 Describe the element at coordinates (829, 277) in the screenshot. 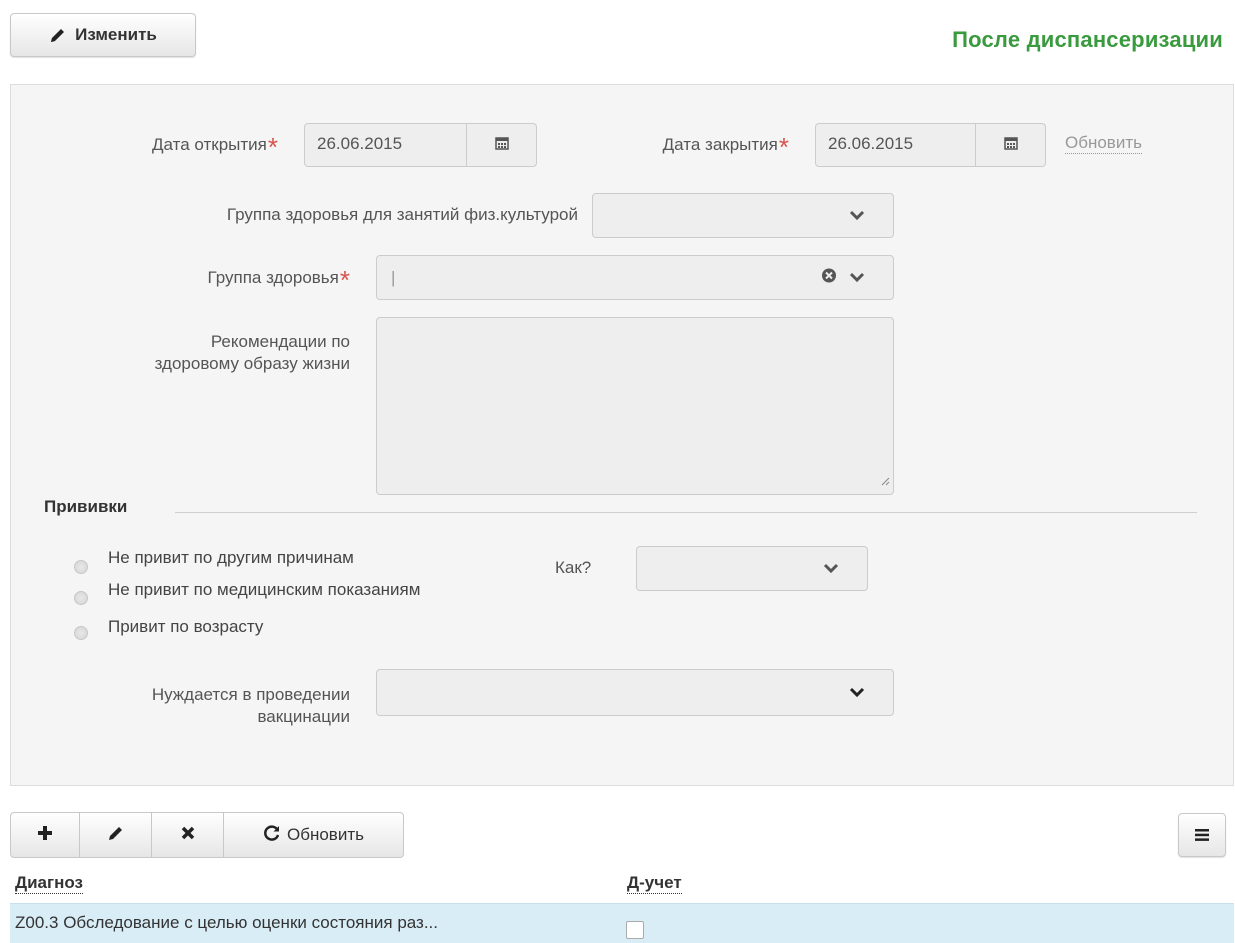

I see `clear-icon` at that location.